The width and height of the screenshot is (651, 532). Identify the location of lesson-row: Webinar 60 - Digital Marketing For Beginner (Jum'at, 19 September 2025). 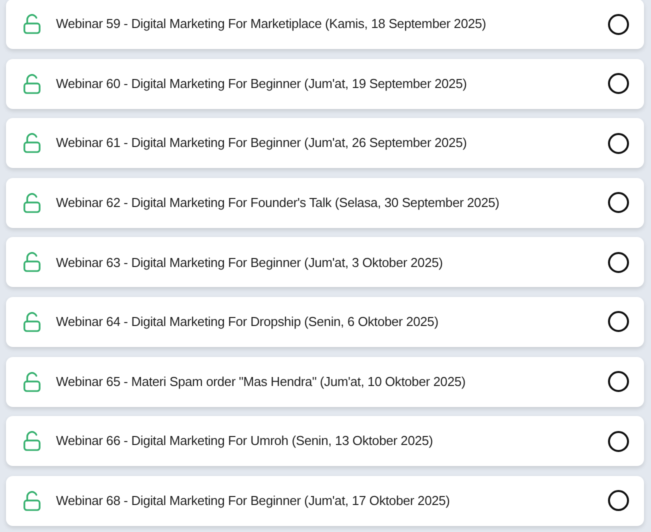
(325, 83).